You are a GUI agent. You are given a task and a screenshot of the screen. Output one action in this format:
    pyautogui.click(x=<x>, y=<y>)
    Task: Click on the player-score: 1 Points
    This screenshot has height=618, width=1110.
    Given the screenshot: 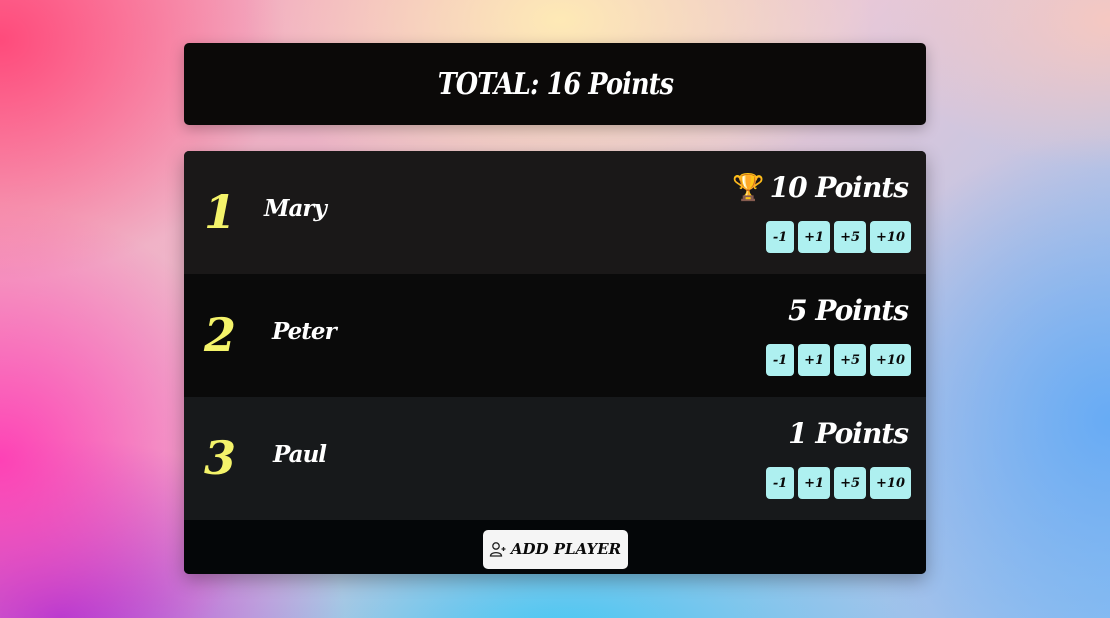 What is the action you would take?
    pyautogui.click(x=848, y=433)
    